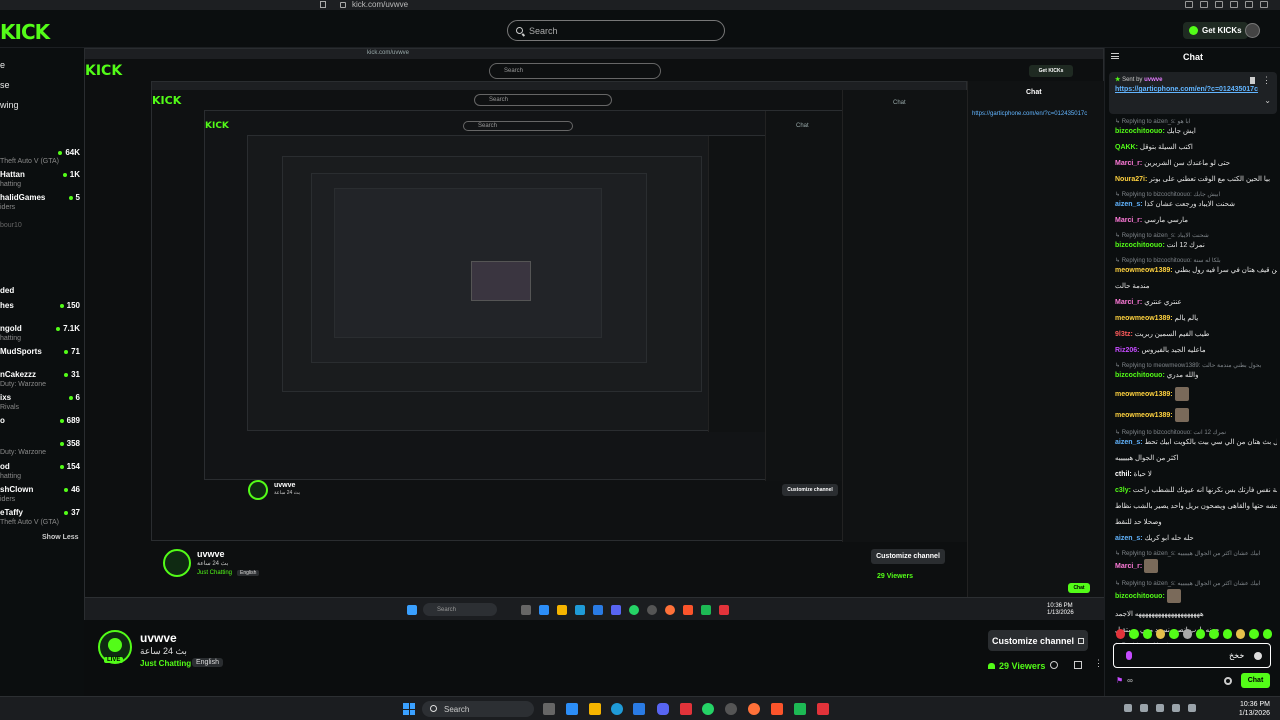 The height and width of the screenshot is (720, 1280). What do you see at coordinates (1215, 30) in the screenshot?
I see `get-kicks-button: Get KICKs` at bounding box center [1215, 30].